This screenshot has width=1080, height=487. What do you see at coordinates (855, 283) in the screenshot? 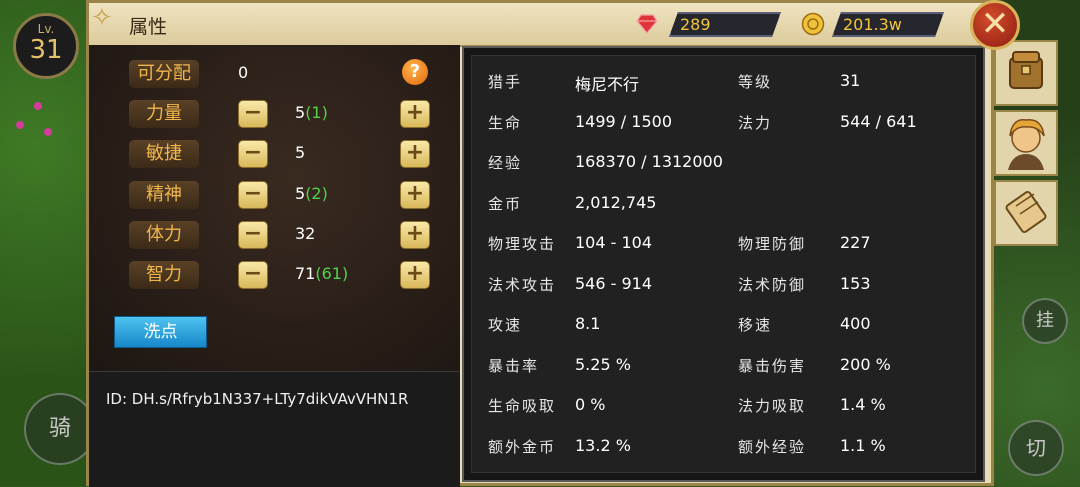
I see `stat-value-mag-def: 153` at bounding box center [855, 283].